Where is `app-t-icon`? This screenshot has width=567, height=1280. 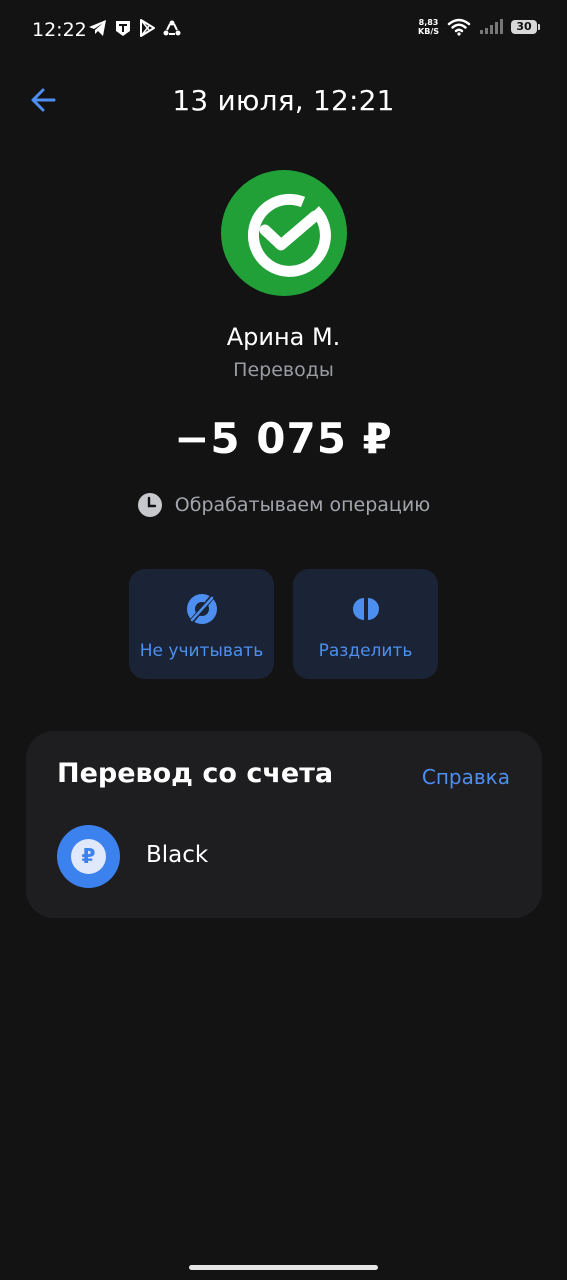
app-t-icon is located at coordinates (123, 28).